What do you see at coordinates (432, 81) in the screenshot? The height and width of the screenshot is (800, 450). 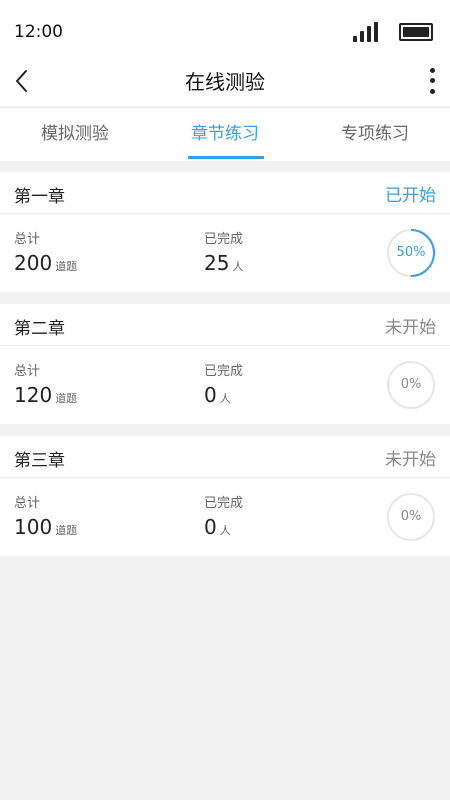 I see `more-options-button` at bounding box center [432, 81].